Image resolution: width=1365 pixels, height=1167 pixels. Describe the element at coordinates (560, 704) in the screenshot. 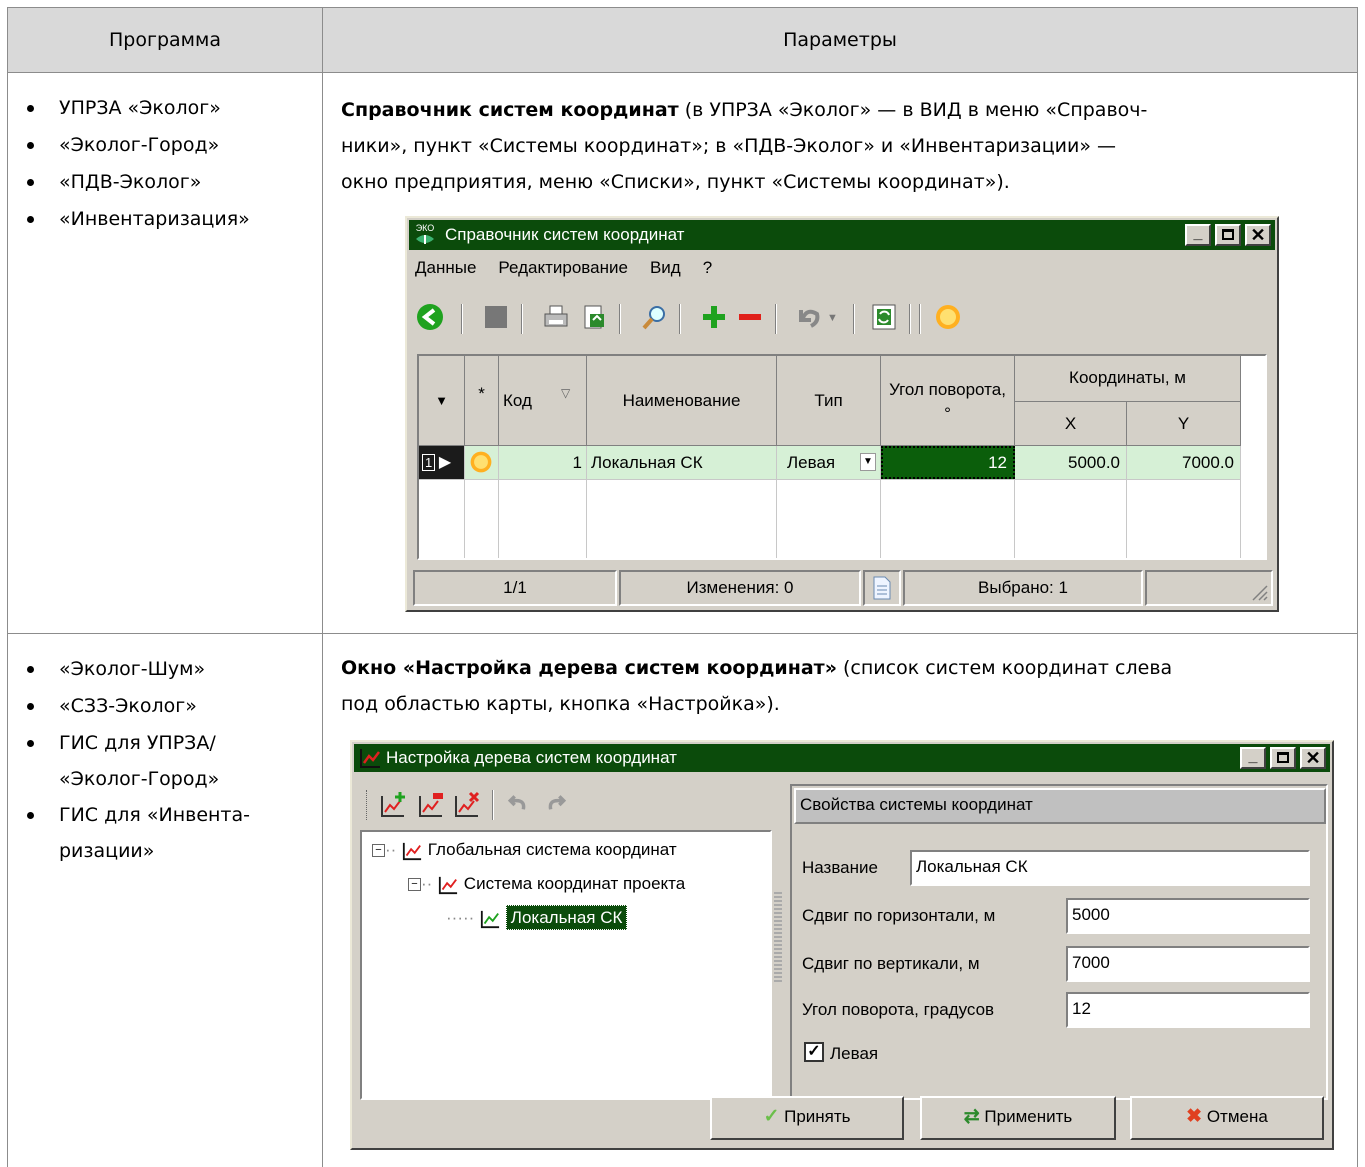

I see `row2-description-text: под областью карты, кнопка «Настройка»).` at that location.